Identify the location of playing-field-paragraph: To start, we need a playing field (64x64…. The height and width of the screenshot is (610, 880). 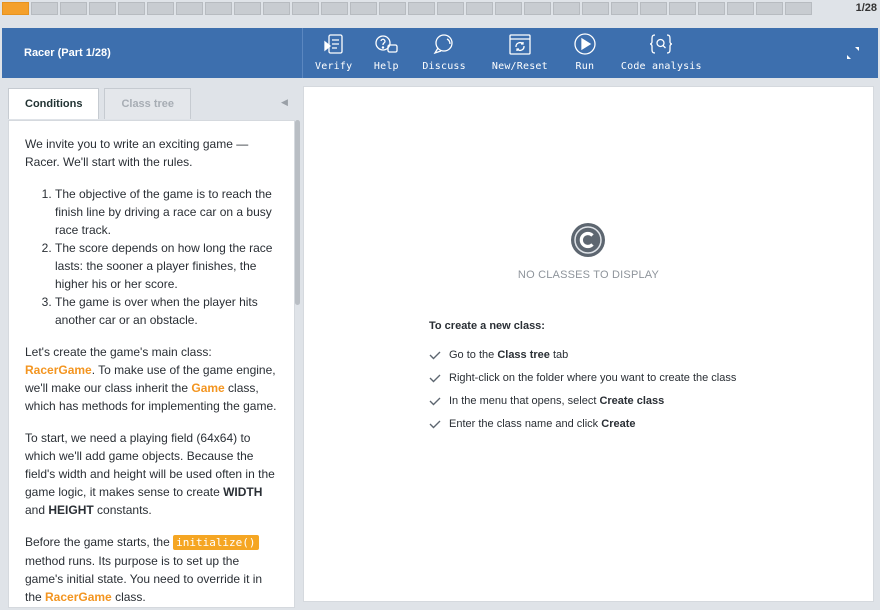
(150, 474).